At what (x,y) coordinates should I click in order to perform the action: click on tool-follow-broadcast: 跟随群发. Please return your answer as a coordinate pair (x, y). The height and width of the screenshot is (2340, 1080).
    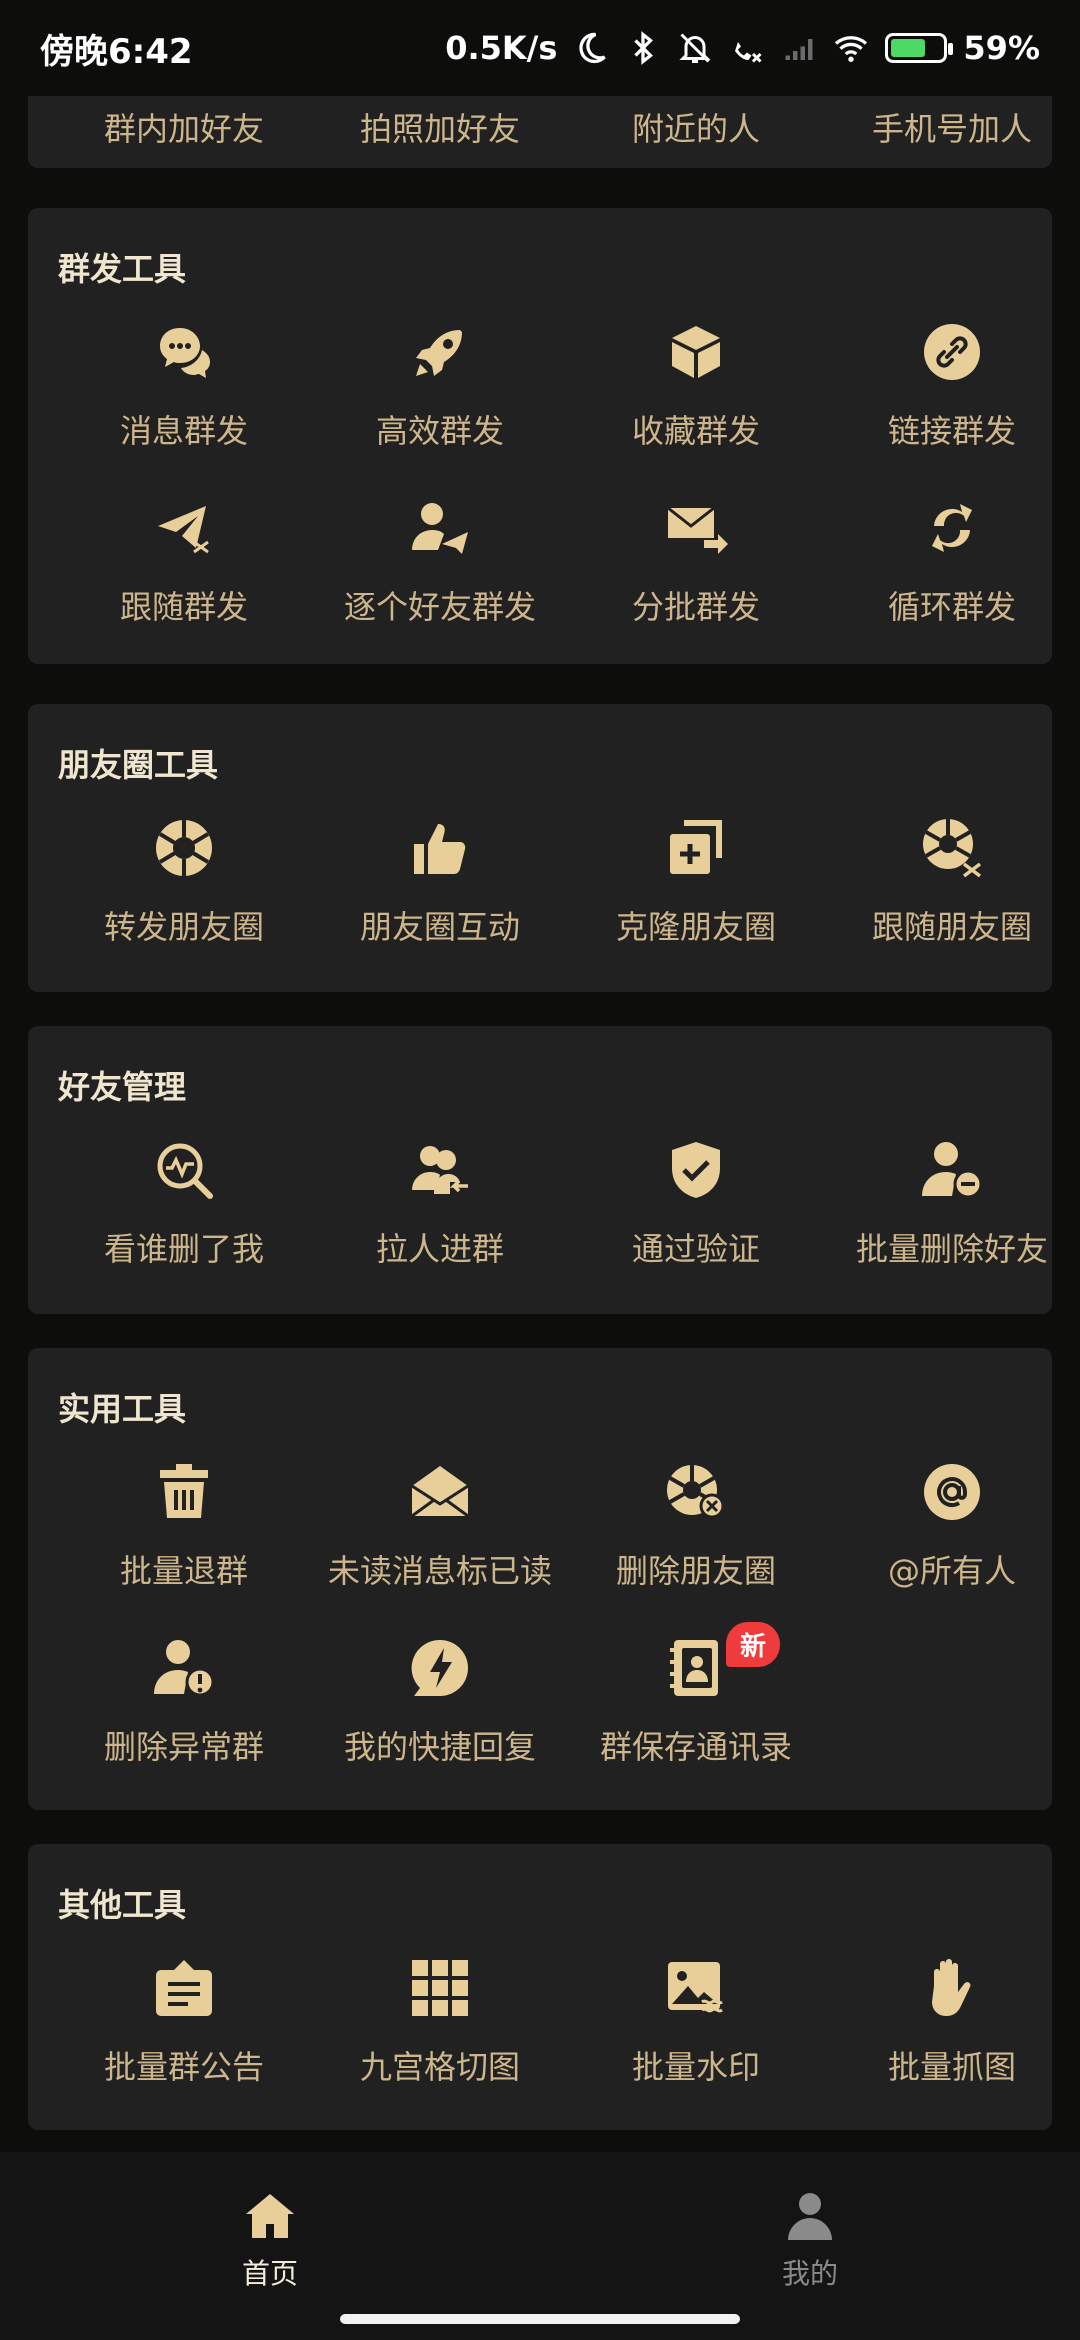
    Looking at the image, I should click on (184, 562).